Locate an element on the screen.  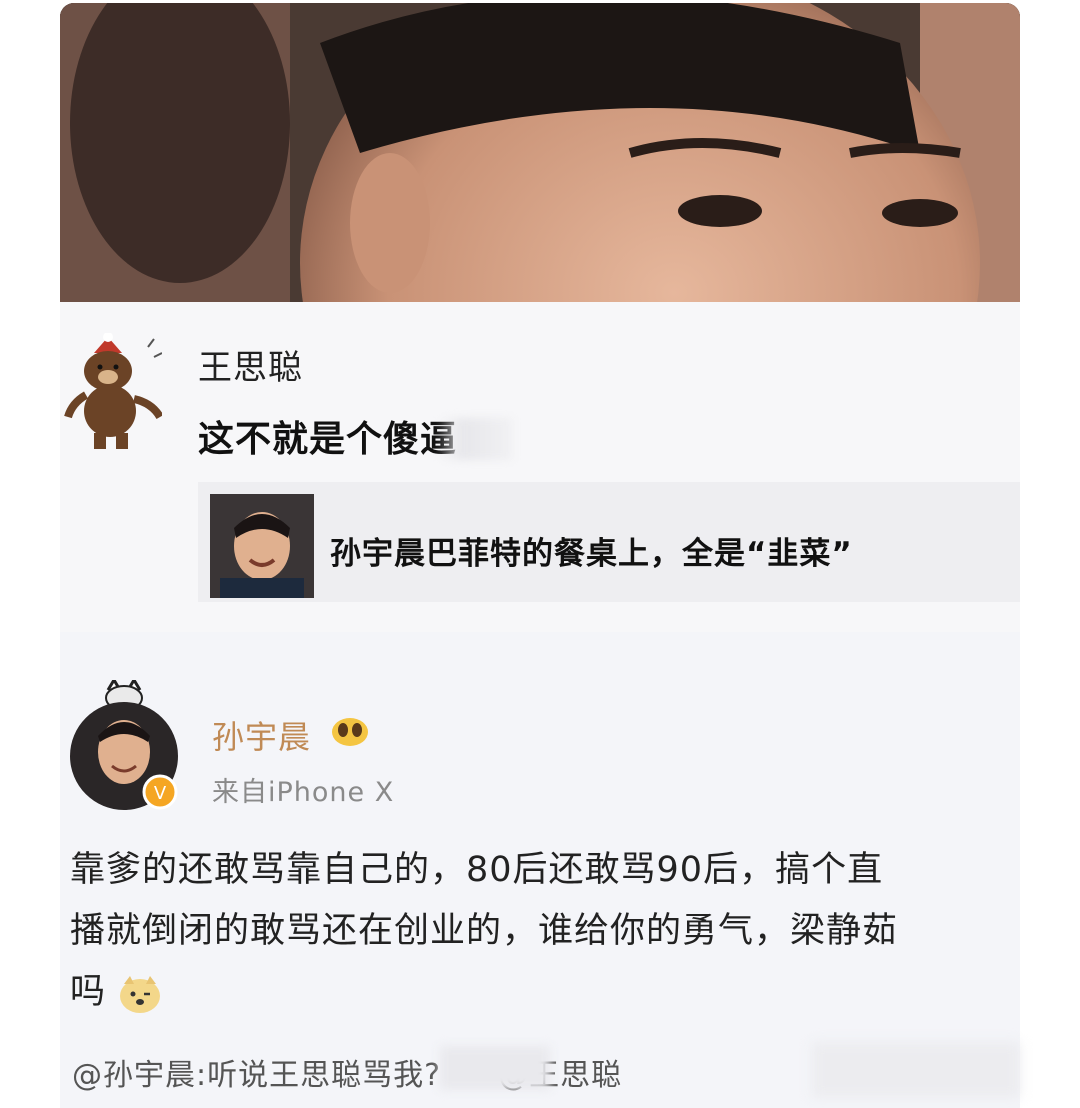
content-line-3-text: 吗 is located at coordinates (88, 992).